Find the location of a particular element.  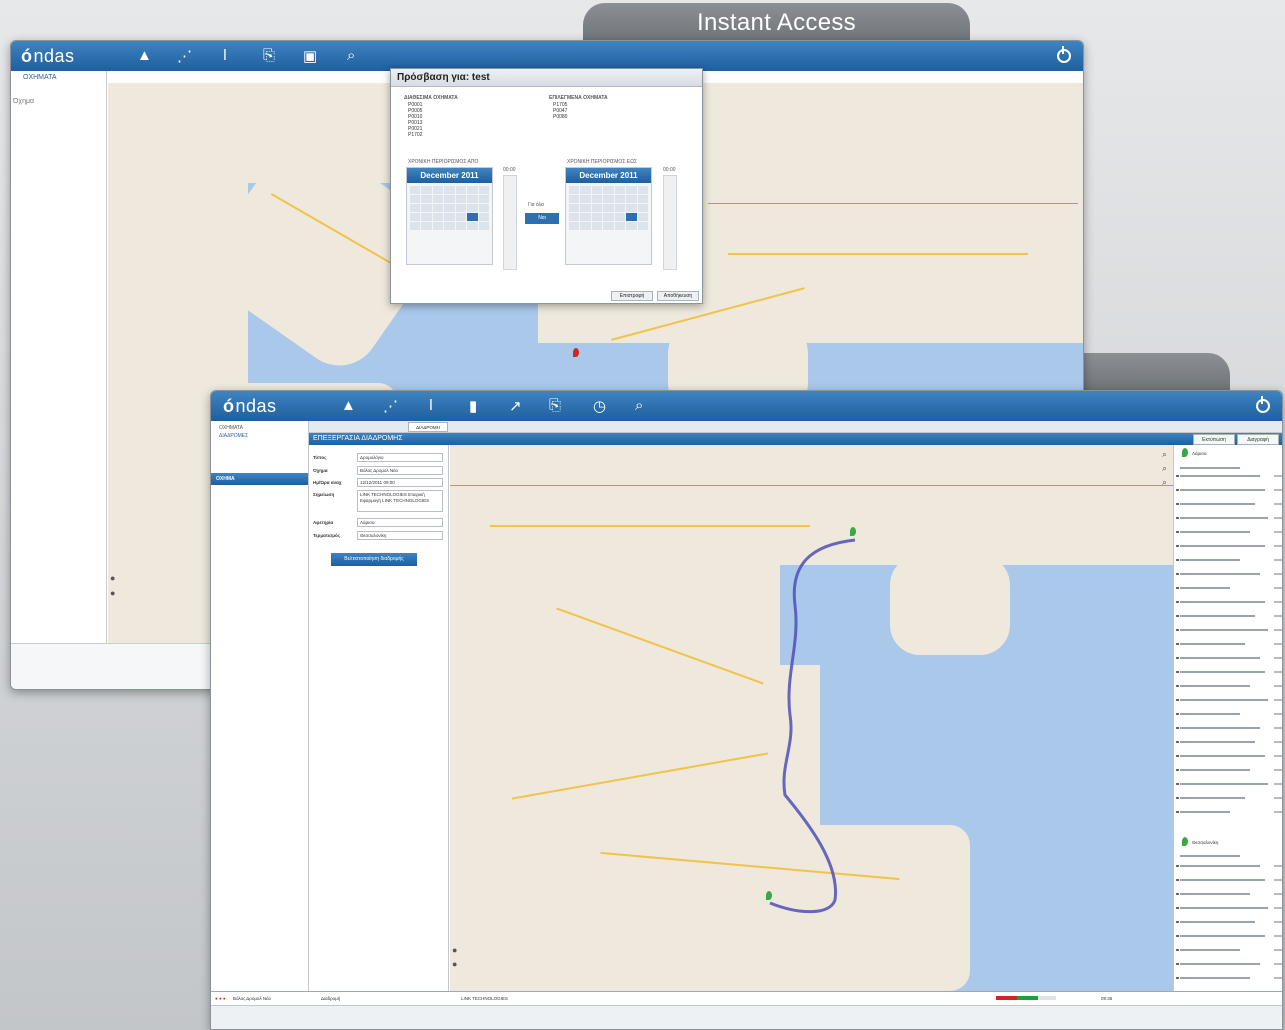

start-label: Αφετηρία is located at coordinates (323, 522).